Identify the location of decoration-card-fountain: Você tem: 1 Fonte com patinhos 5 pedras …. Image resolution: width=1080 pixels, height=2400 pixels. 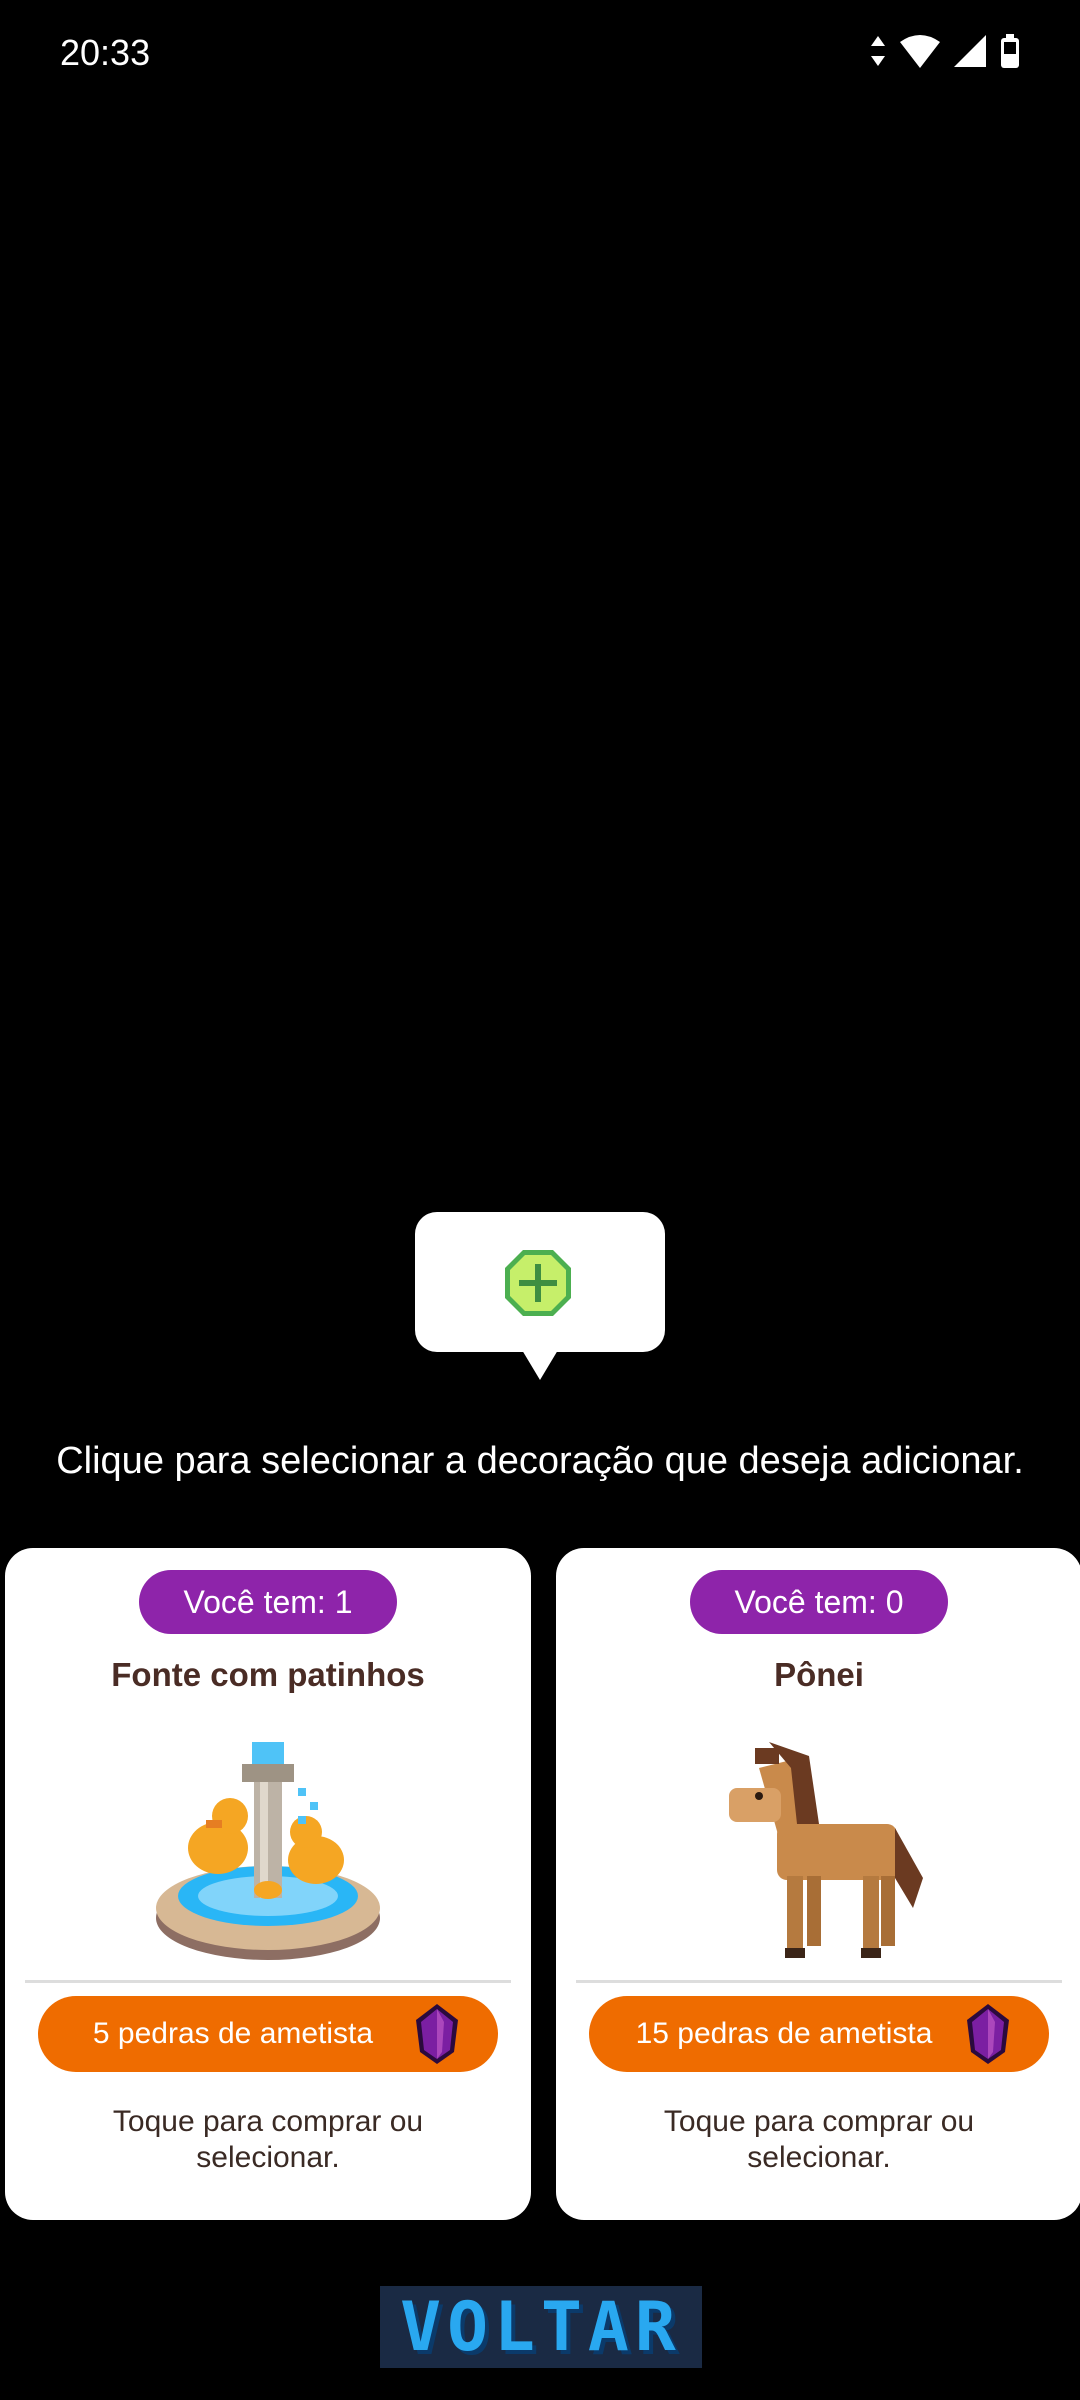
(268, 1884).